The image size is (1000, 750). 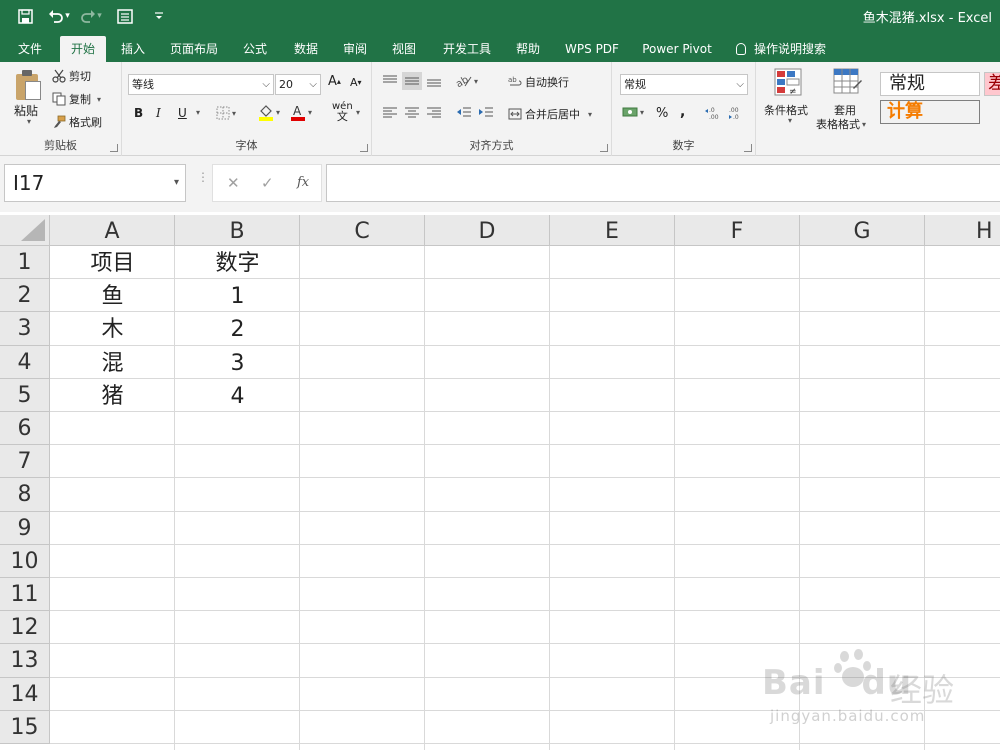 What do you see at coordinates (226, 113) in the screenshot?
I see `borders-button: ▾` at bounding box center [226, 113].